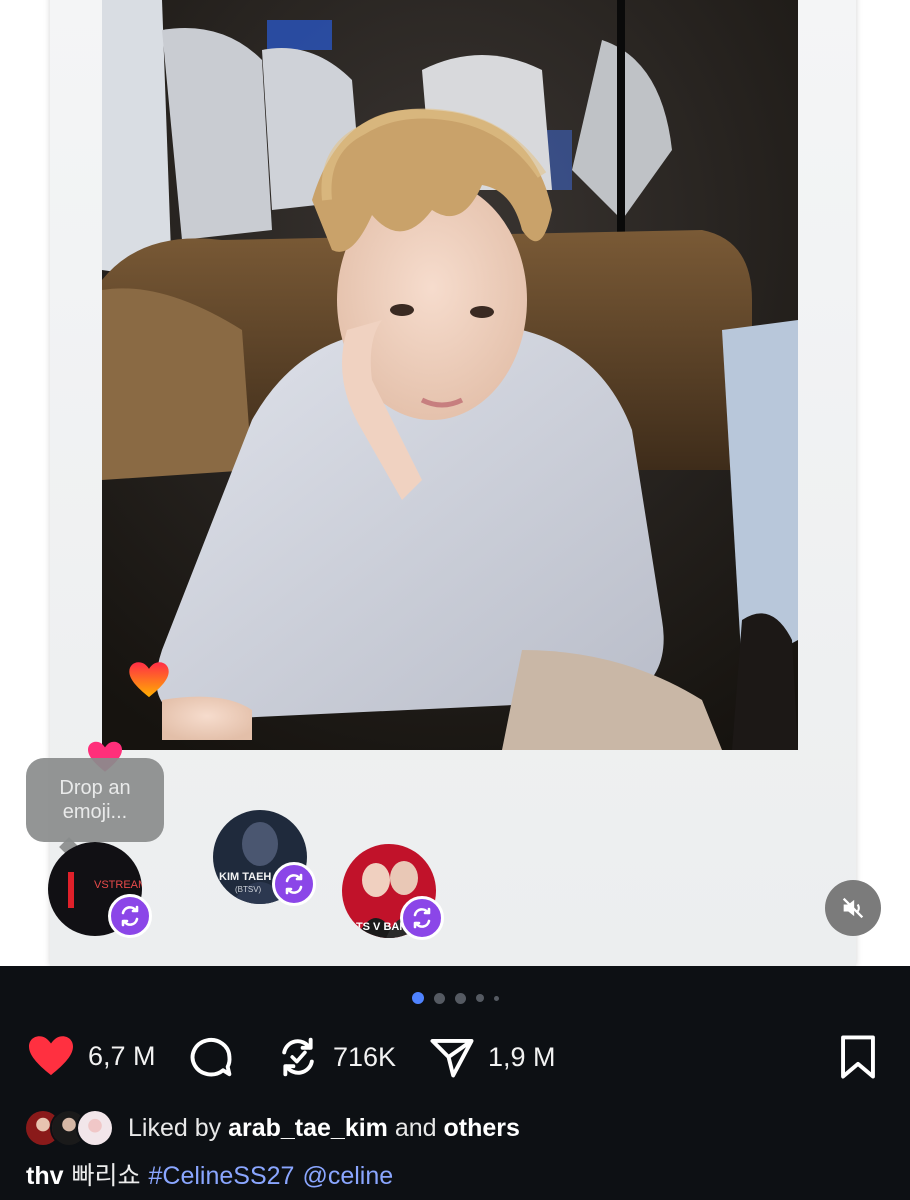  I want to click on bookmark-icon, so click(858, 1057).